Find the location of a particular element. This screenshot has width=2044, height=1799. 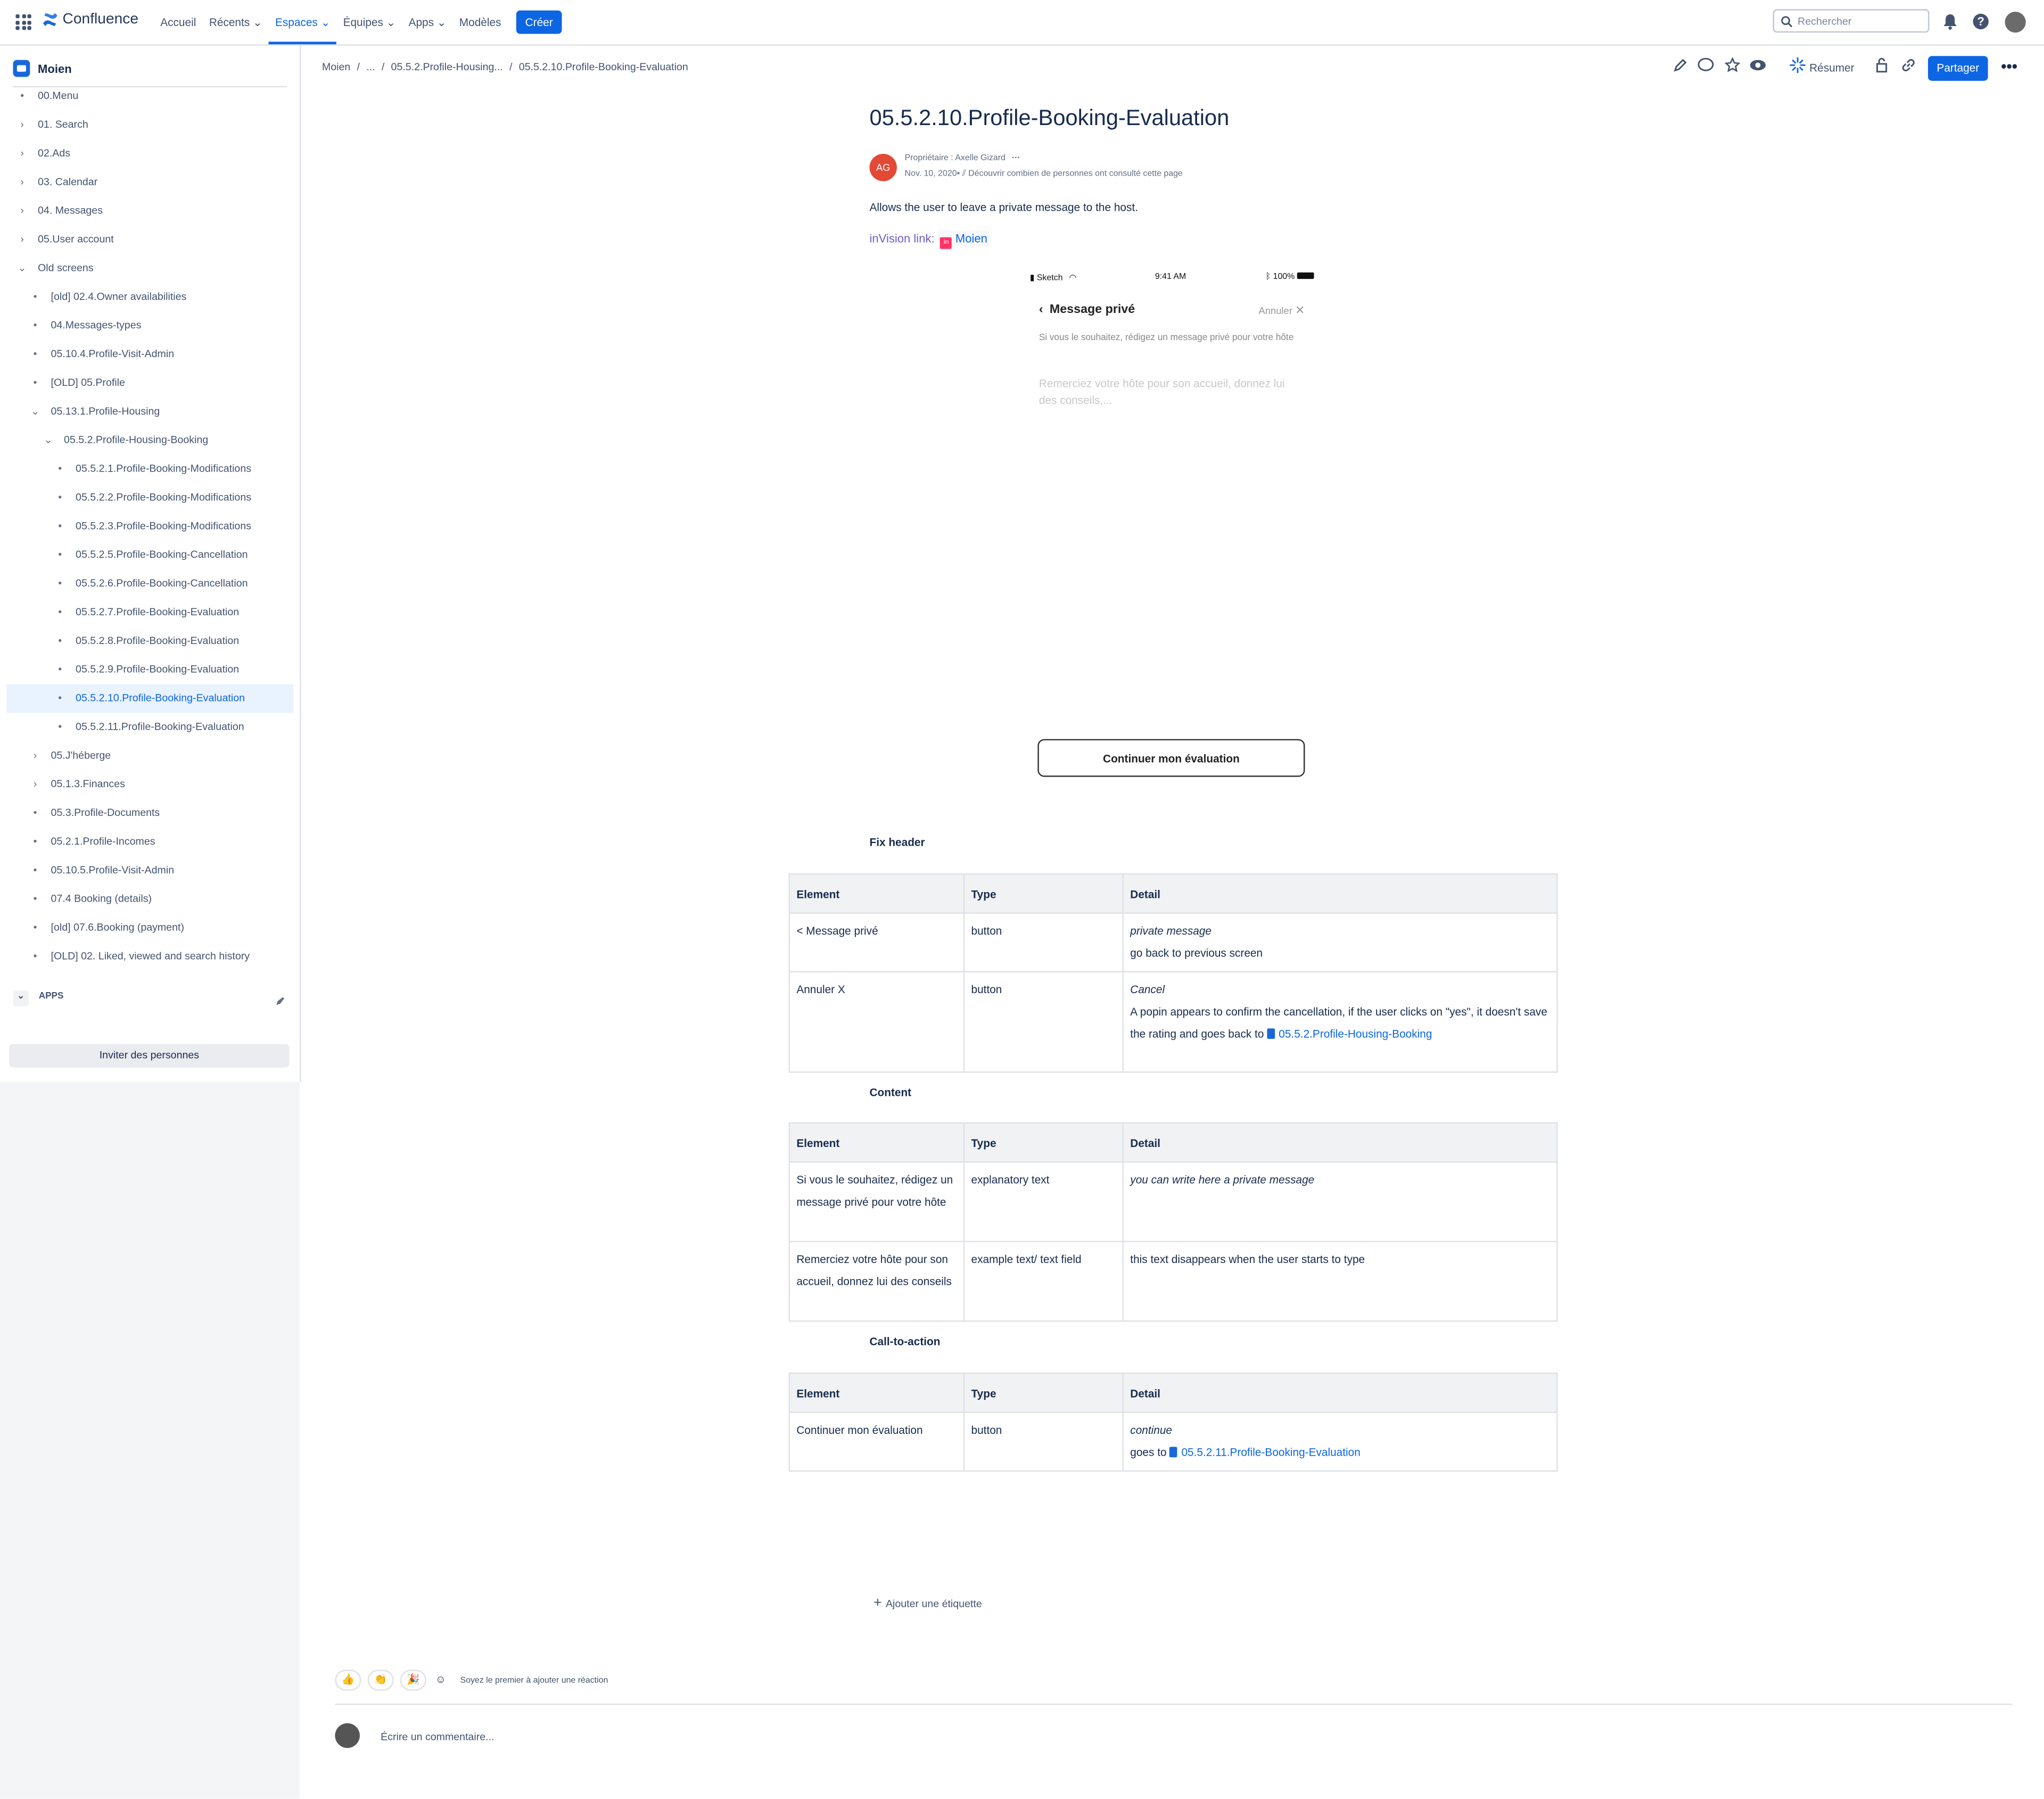

add-reaction-icon: ☺ is located at coordinates (440, 1680).